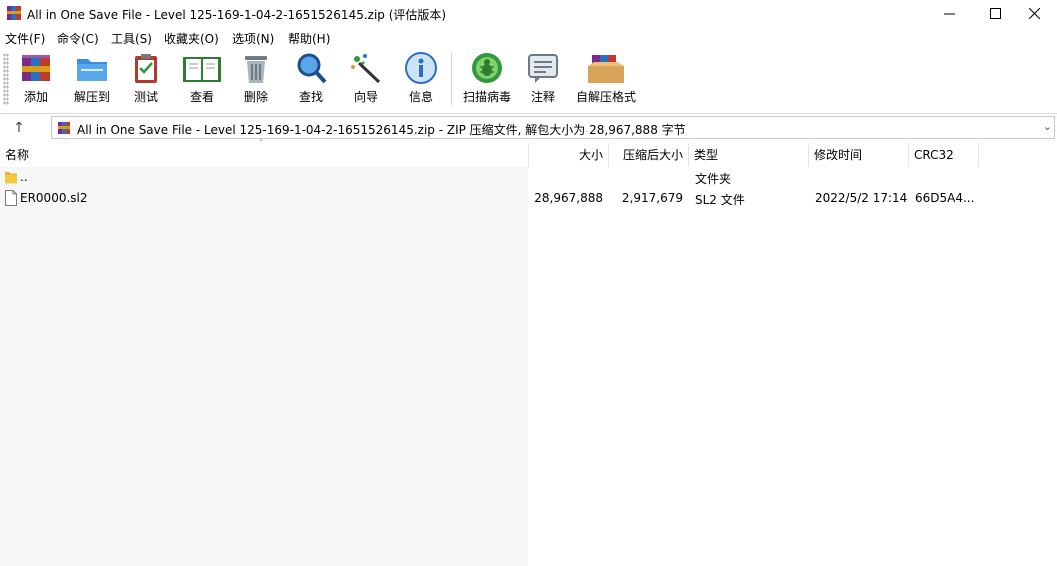  I want to click on test-button: 测试, so click(146, 80).